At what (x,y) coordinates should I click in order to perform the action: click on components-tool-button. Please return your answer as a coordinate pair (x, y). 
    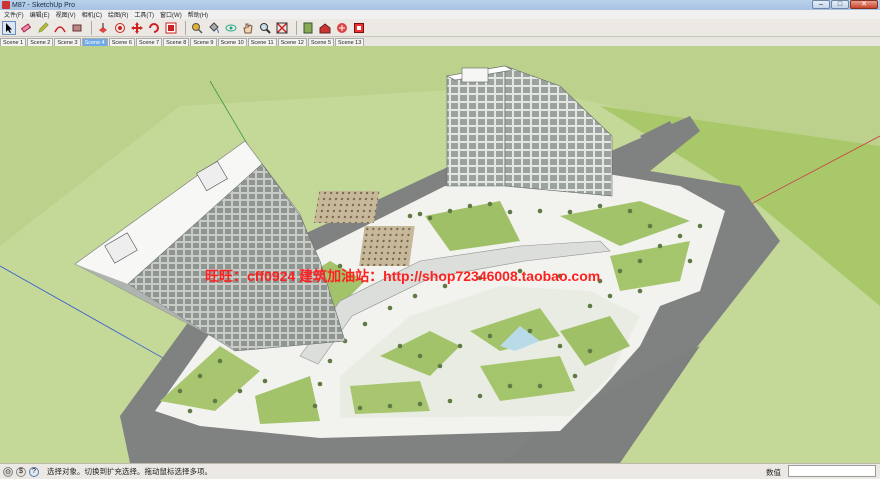
    Looking at the image, I should click on (308, 28).